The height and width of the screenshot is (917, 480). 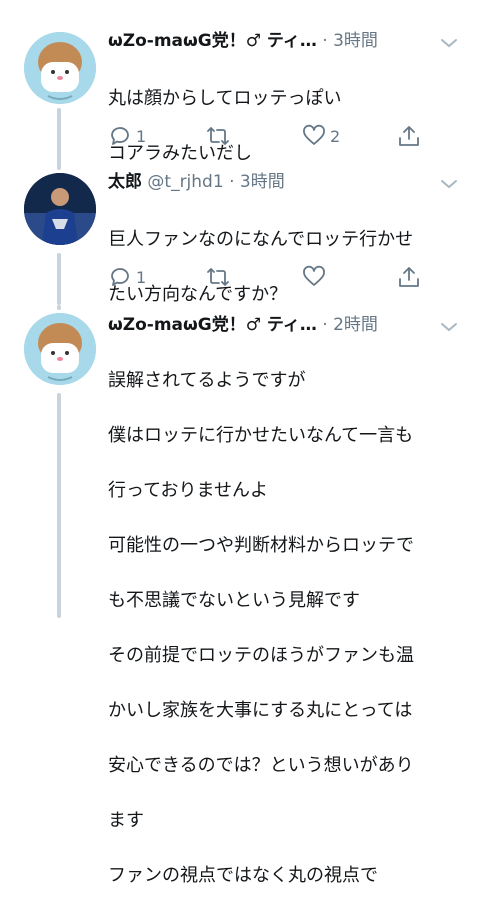 What do you see at coordinates (243, 875) in the screenshot?
I see `tweet-line: ファンの視点ではなく丸の視点で` at bounding box center [243, 875].